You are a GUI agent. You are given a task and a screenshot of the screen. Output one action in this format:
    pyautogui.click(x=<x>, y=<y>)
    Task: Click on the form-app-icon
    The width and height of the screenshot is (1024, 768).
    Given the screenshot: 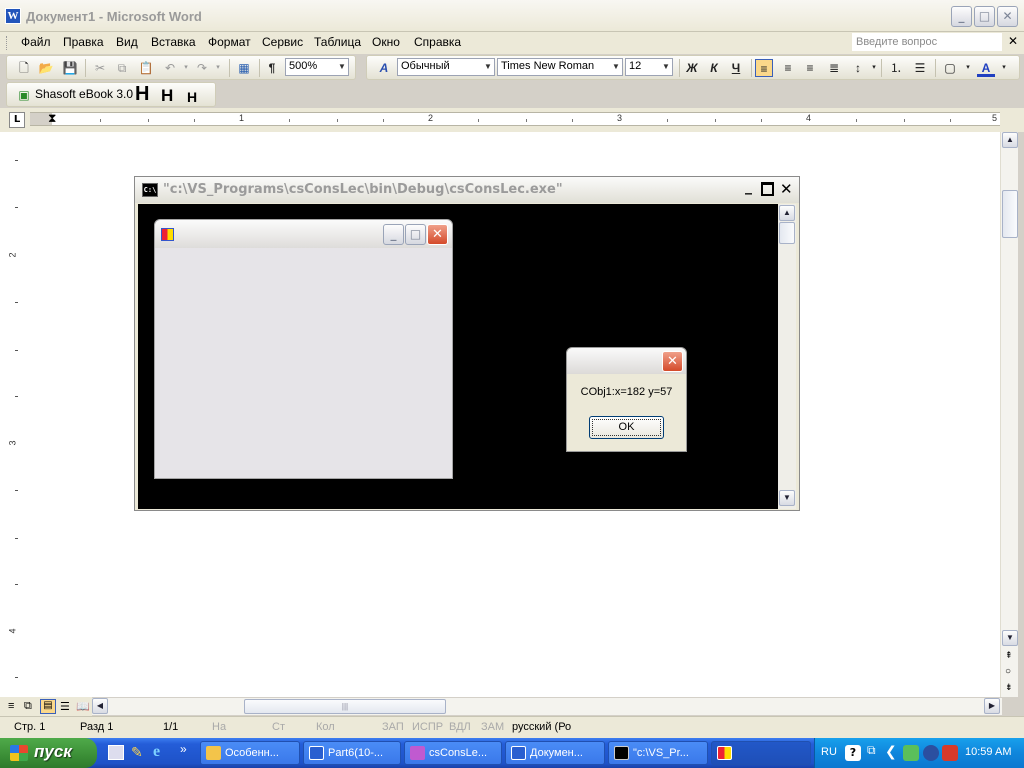 What is the action you would take?
    pyautogui.click(x=167, y=234)
    